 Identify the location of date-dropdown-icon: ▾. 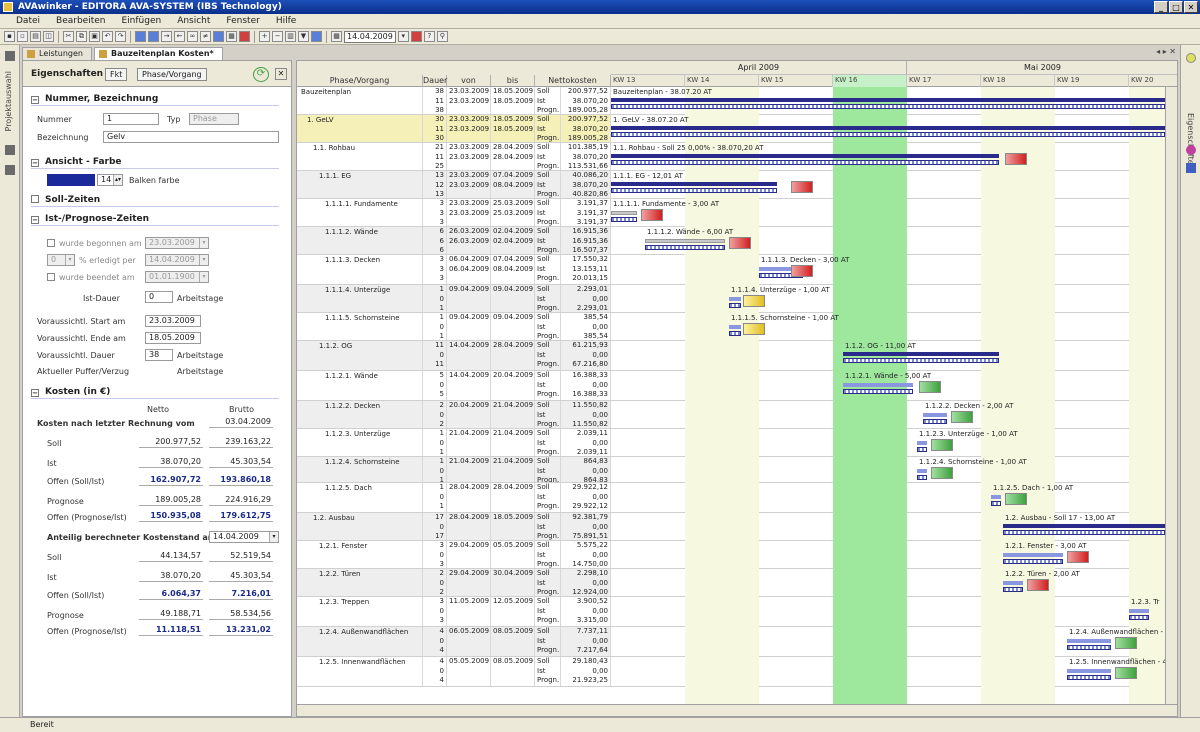
(403, 36).